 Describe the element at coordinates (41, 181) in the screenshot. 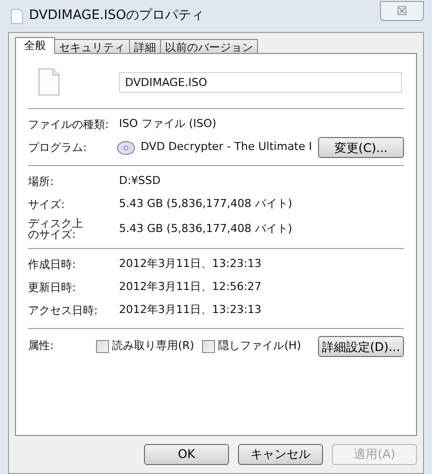

I see `field-label: 場所:` at that location.